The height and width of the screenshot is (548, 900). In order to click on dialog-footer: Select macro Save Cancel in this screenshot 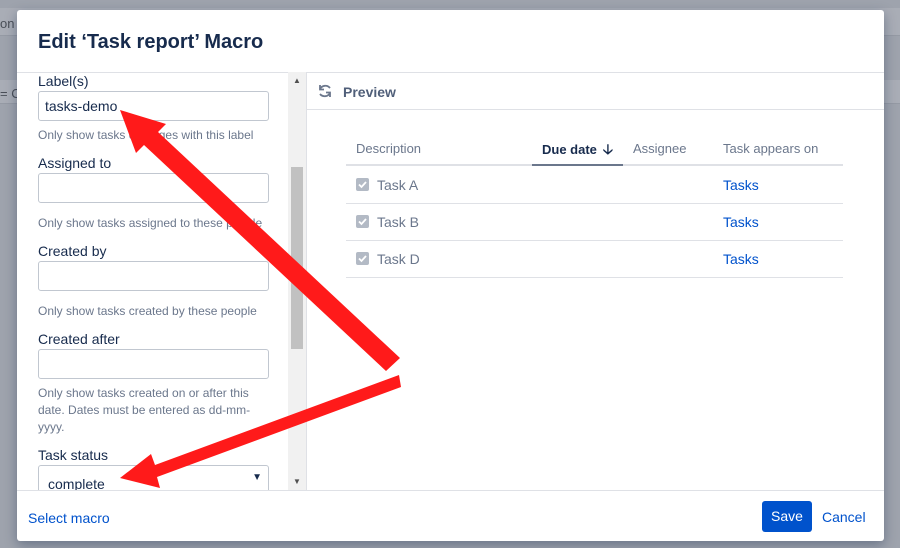, I will do `click(450, 515)`.